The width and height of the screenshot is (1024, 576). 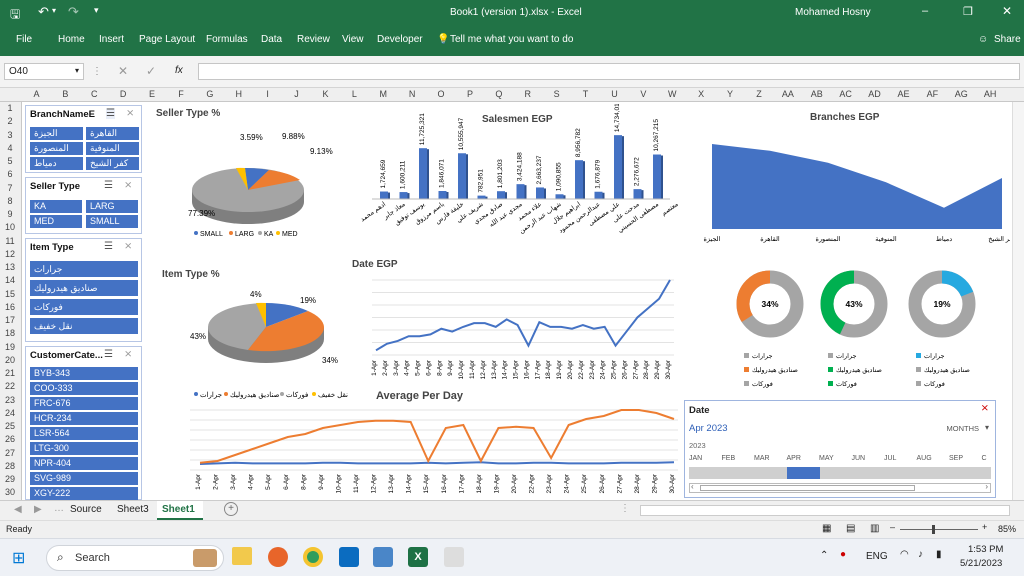 I want to click on row-header: 23, so click(x=10, y=400).